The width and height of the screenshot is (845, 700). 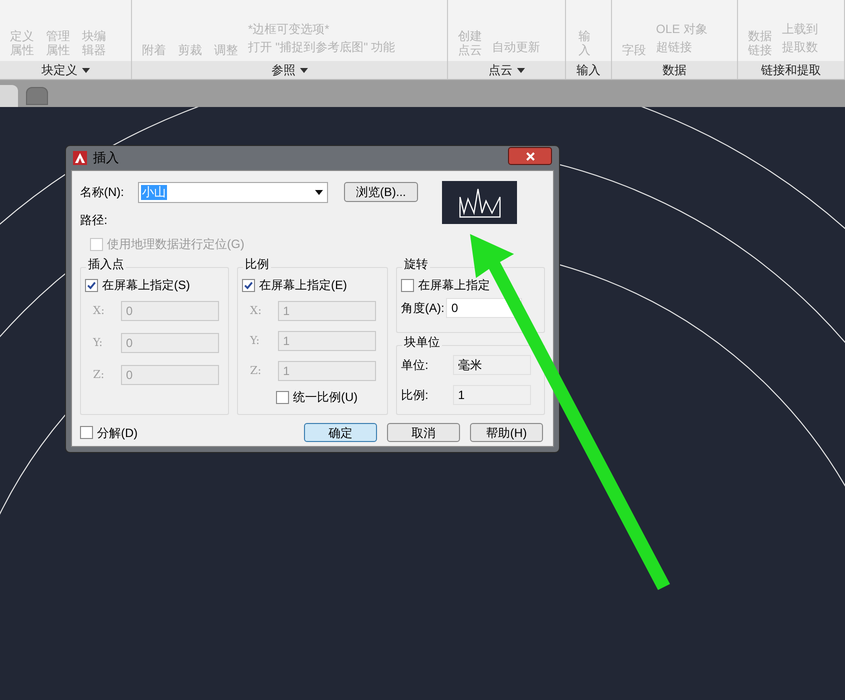 I want to click on checkbox: 在屏幕上指定(E), so click(x=312, y=285).